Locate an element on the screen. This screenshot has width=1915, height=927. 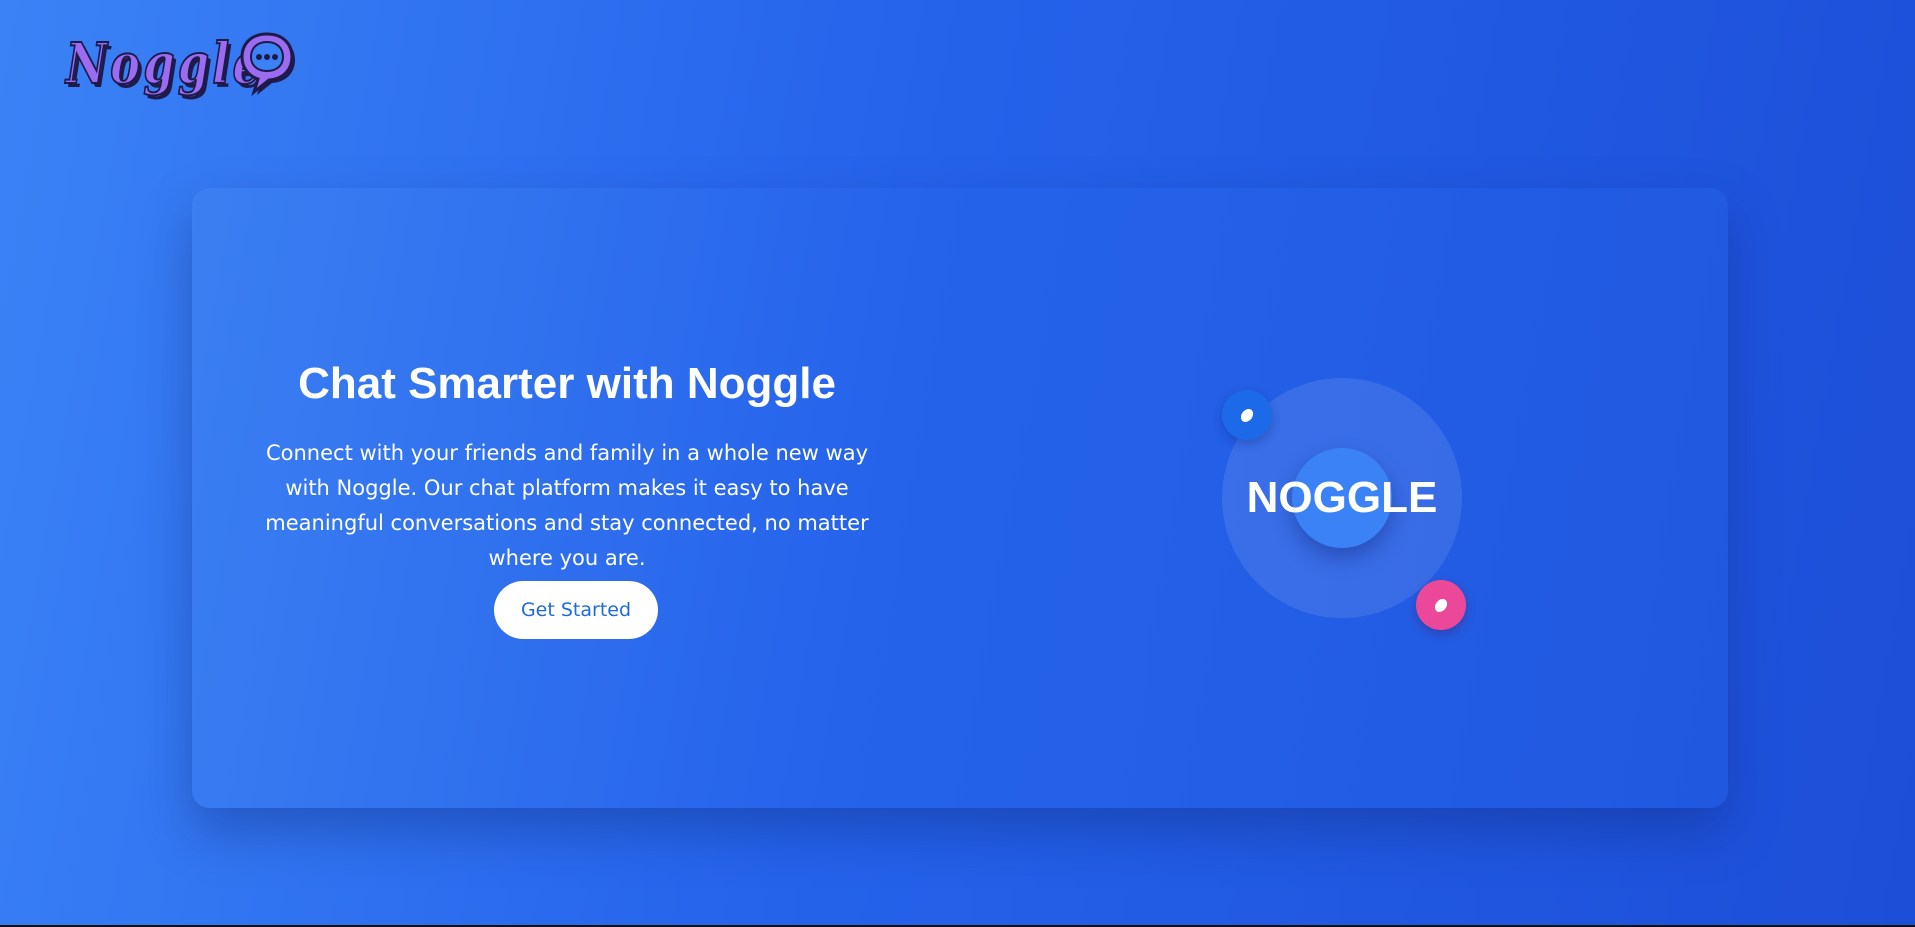
orbit-chat-icon-blue is located at coordinates (1247, 415).